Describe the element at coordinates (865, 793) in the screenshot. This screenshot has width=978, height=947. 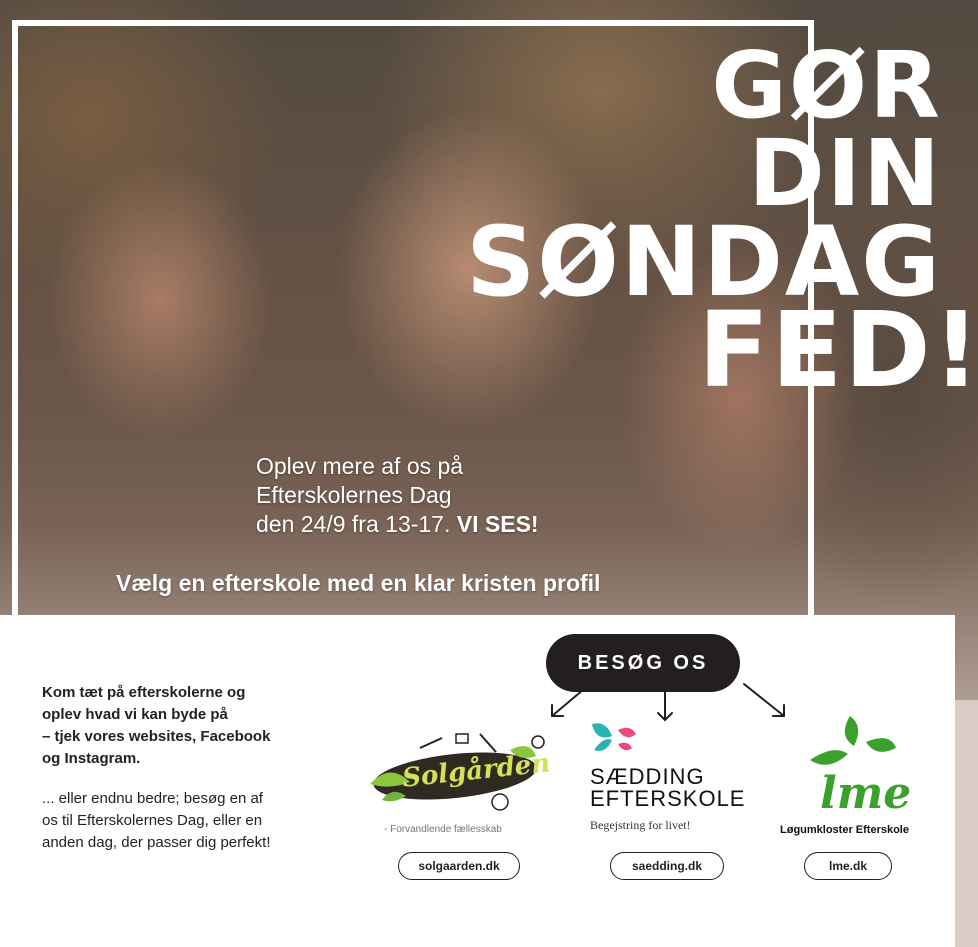
I see `lme-logo-text: lme` at that location.